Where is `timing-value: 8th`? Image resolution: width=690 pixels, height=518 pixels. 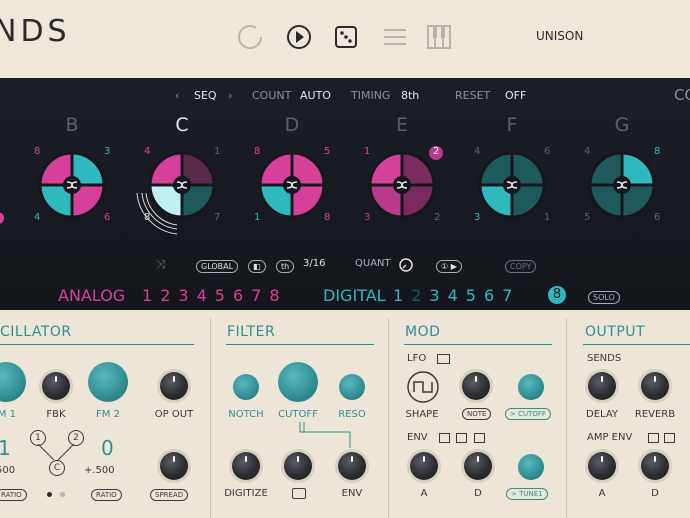
timing-value: 8th is located at coordinates (410, 95).